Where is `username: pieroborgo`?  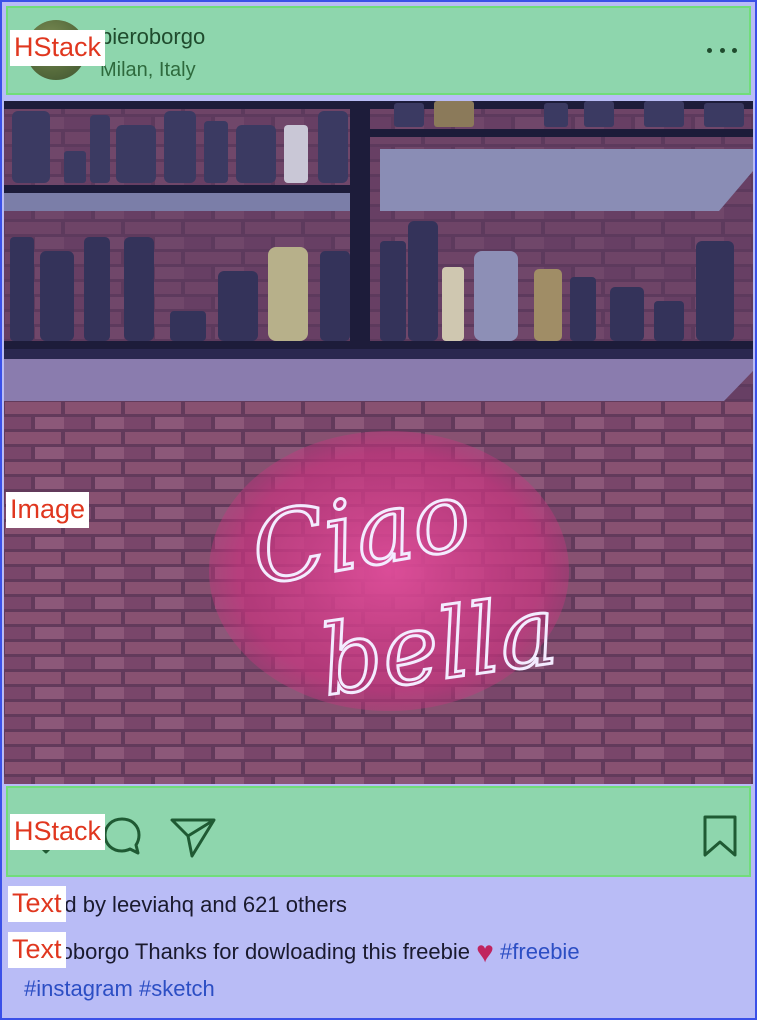
username: pieroborgo is located at coordinates (152, 37).